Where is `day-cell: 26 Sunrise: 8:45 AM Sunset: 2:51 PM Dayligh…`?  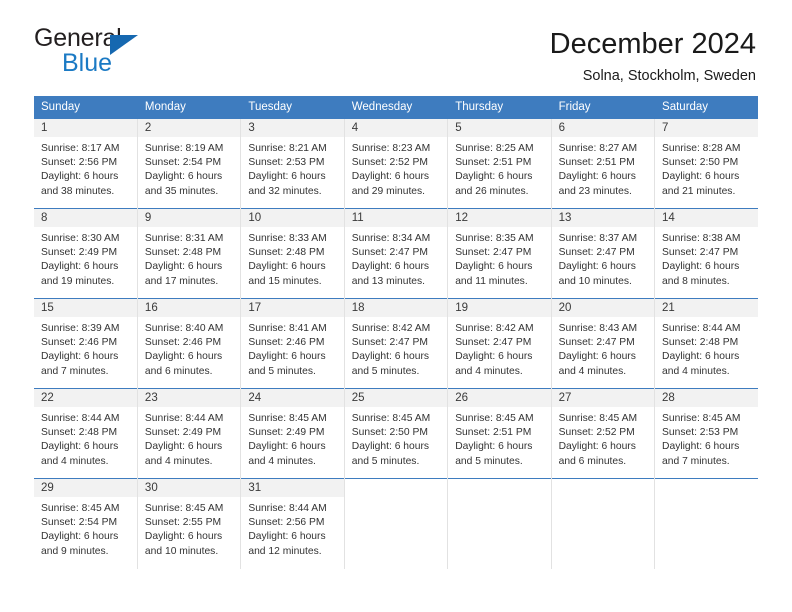 day-cell: 26 Sunrise: 8:45 AM Sunset: 2:51 PM Dayligh… is located at coordinates (499, 433).